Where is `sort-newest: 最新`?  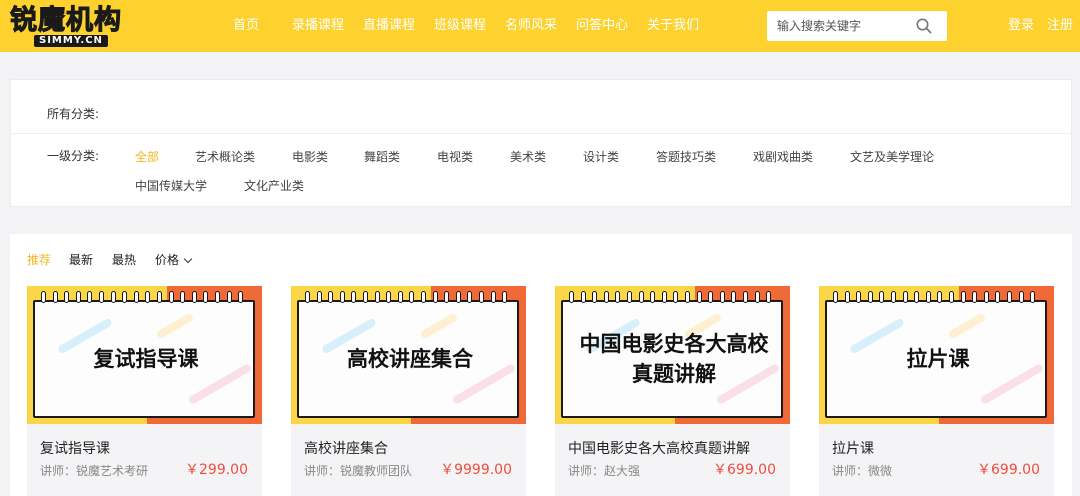 sort-newest: 最新 is located at coordinates (81, 260).